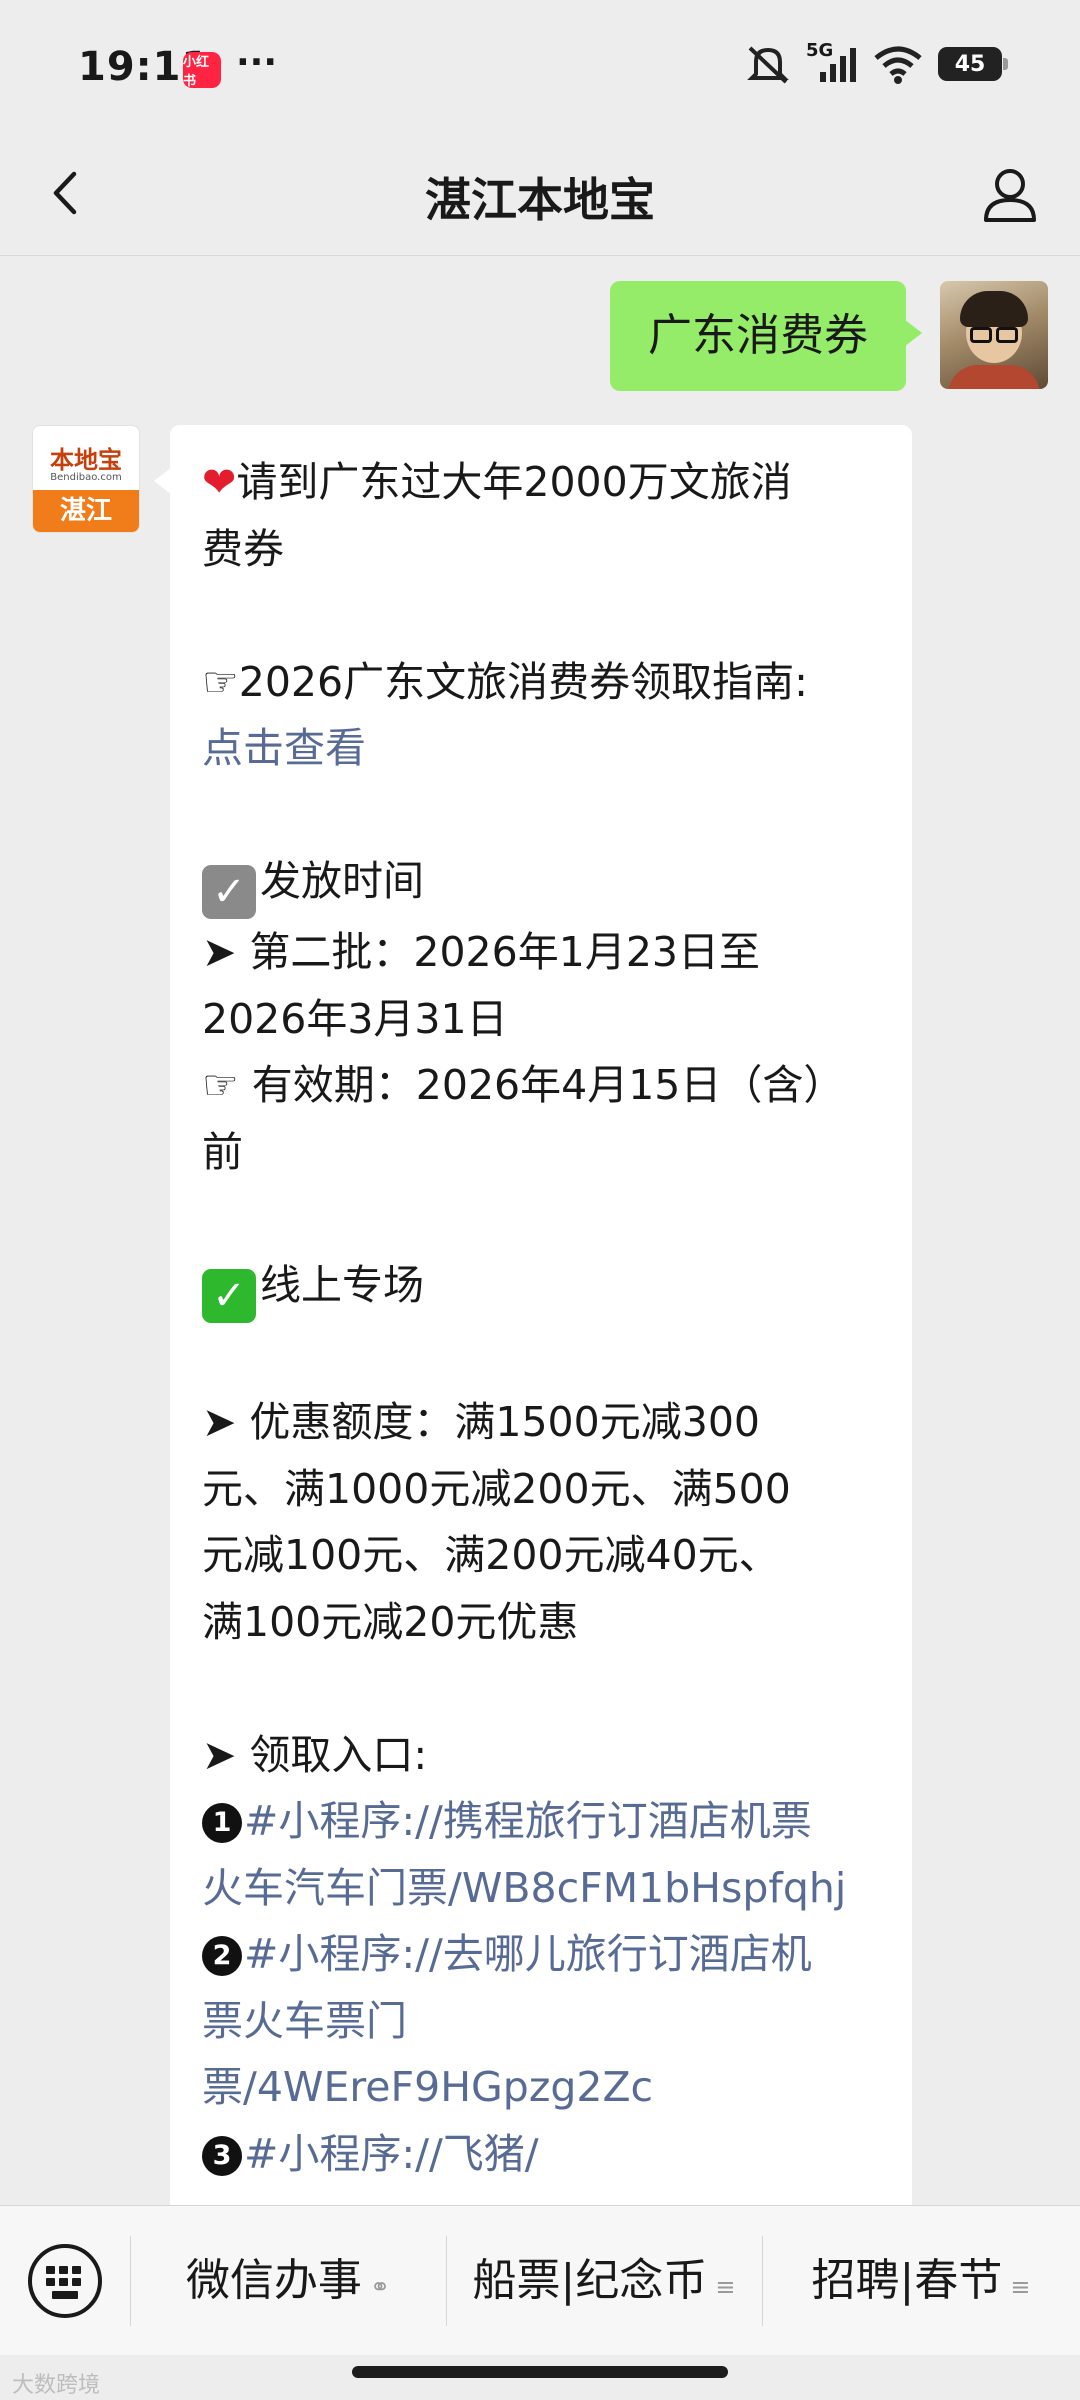 Image resolution: width=1080 pixels, height=2400 pixels. Describe the element at coordinates (514, 482) in the screenshot. I see `message-text: 请到广东过大年2000万文旅消` at that location.